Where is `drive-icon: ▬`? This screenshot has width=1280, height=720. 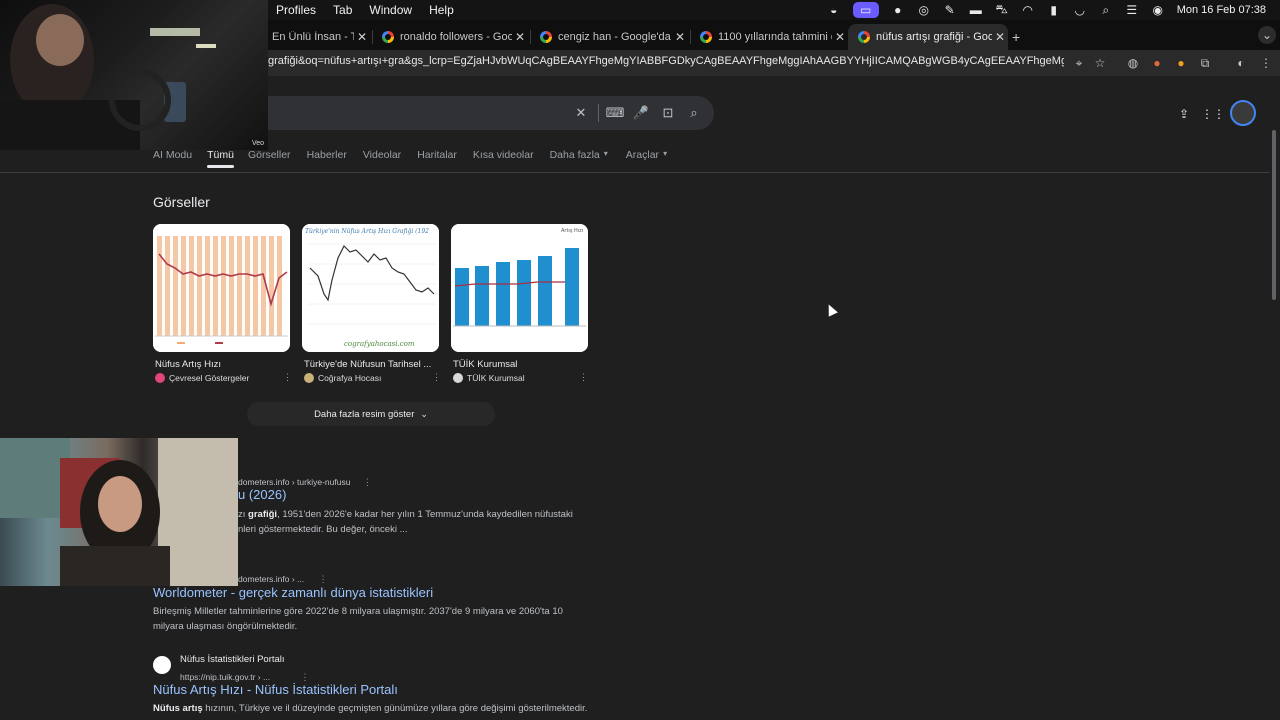 drive-icon: ▬ is located at coordinates (976, 10).